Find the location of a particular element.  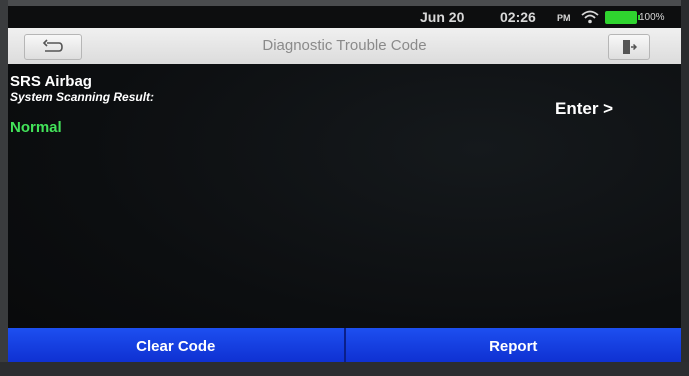

page-title: Diagnostic Trouble Code is located at coordinates (344, 45).